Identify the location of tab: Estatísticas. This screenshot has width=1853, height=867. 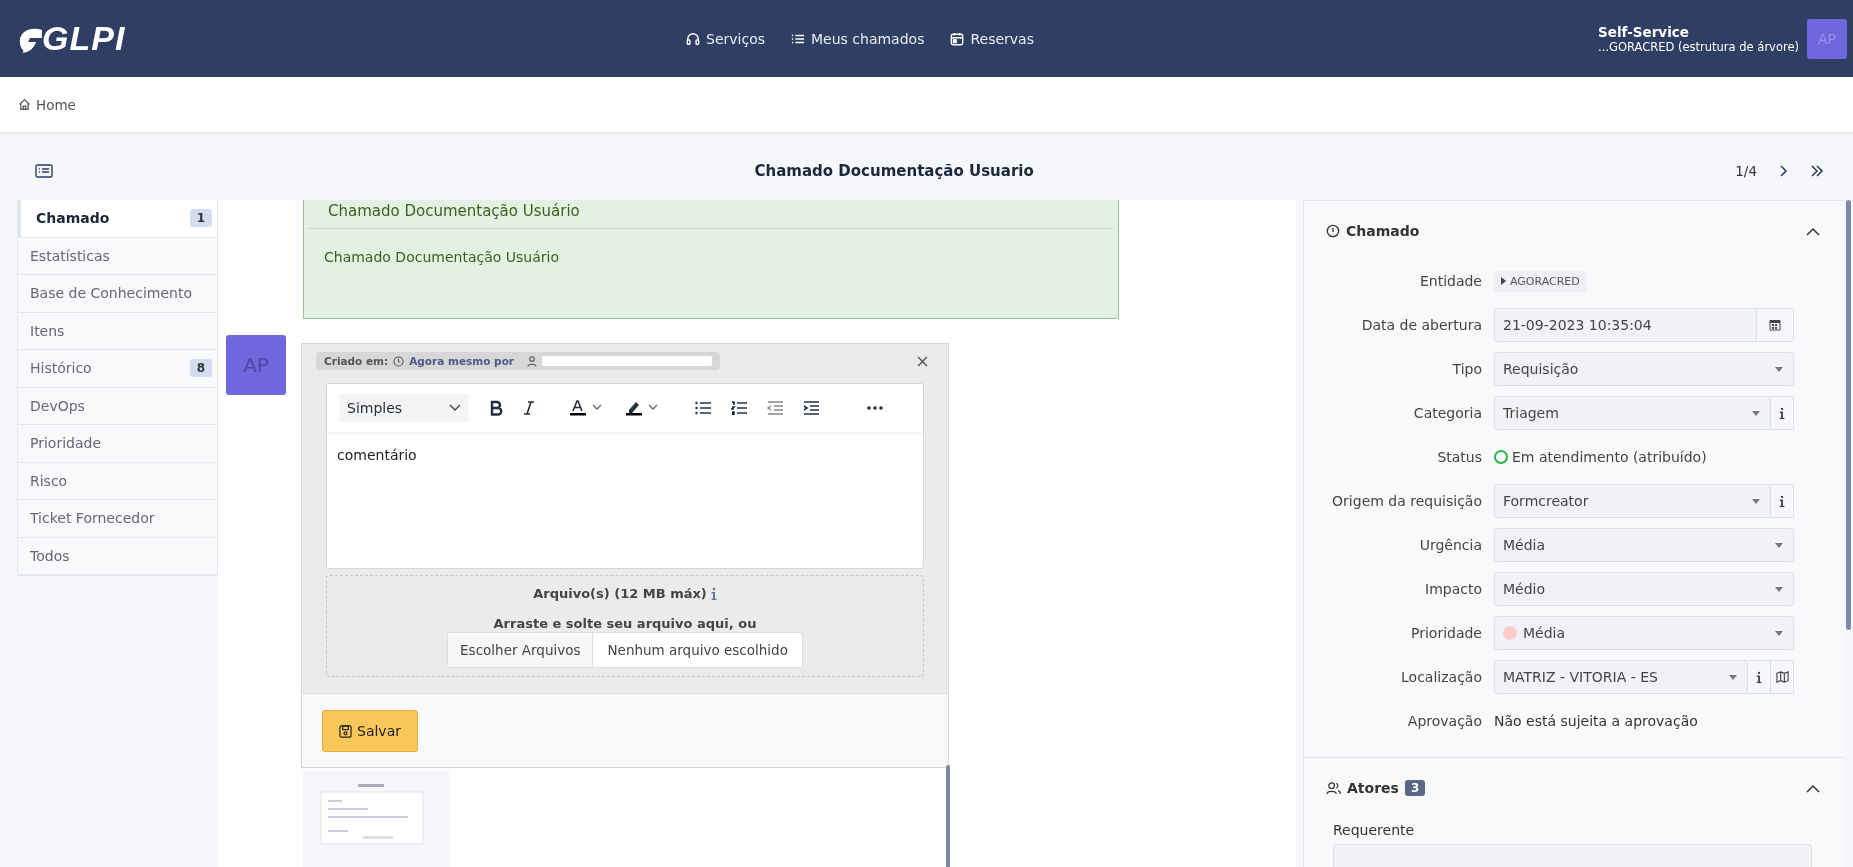
(117, 256).